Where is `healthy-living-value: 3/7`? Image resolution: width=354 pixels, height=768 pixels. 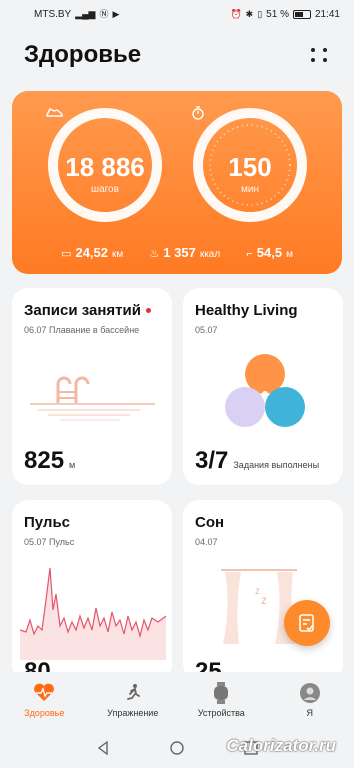 healthy-living-value: 3/7 is located at coordinates (212, 460).